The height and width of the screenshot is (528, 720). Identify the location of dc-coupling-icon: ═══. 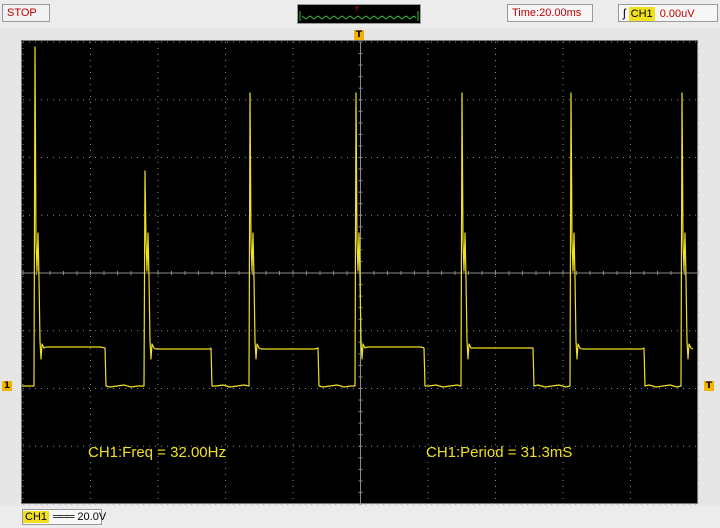
(63, 517).